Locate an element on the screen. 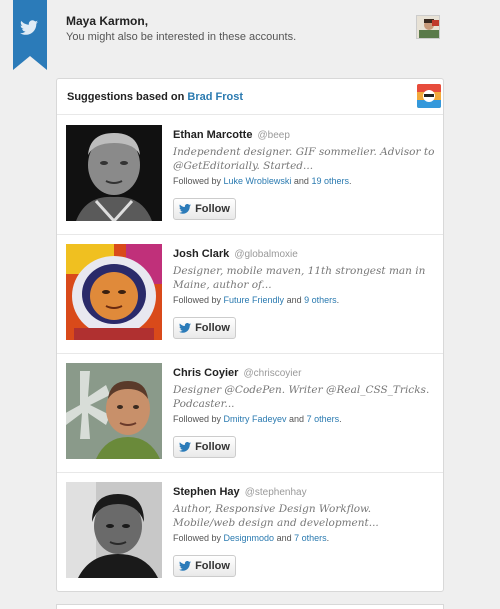 This screenshot has width=500, height=609. account-name: Stephen Hay is located at coordinates (206, 492).